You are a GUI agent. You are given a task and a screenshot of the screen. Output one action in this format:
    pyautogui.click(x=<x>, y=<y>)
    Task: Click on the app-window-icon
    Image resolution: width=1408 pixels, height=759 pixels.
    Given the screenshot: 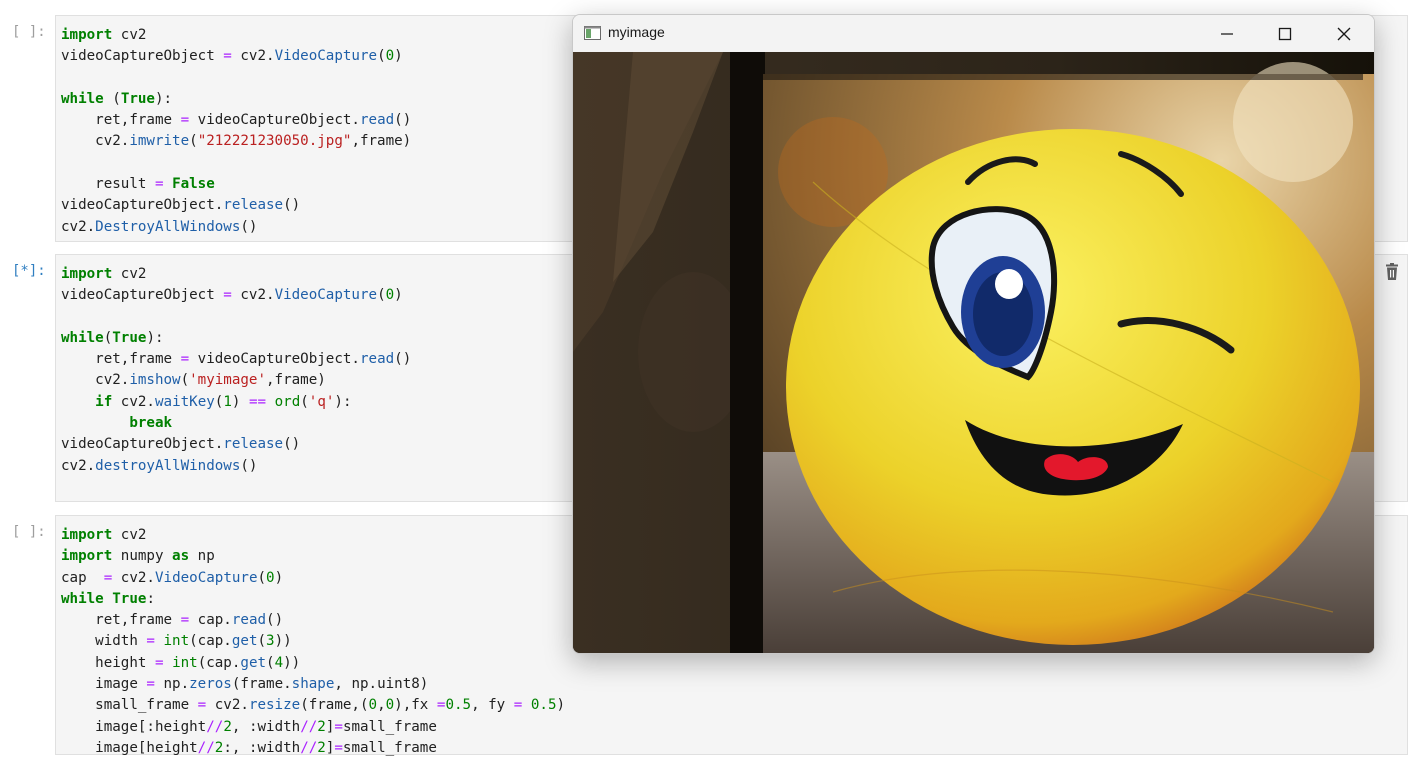 What is the action you would take?
    pyautogui.click(x=593, y=33)
    